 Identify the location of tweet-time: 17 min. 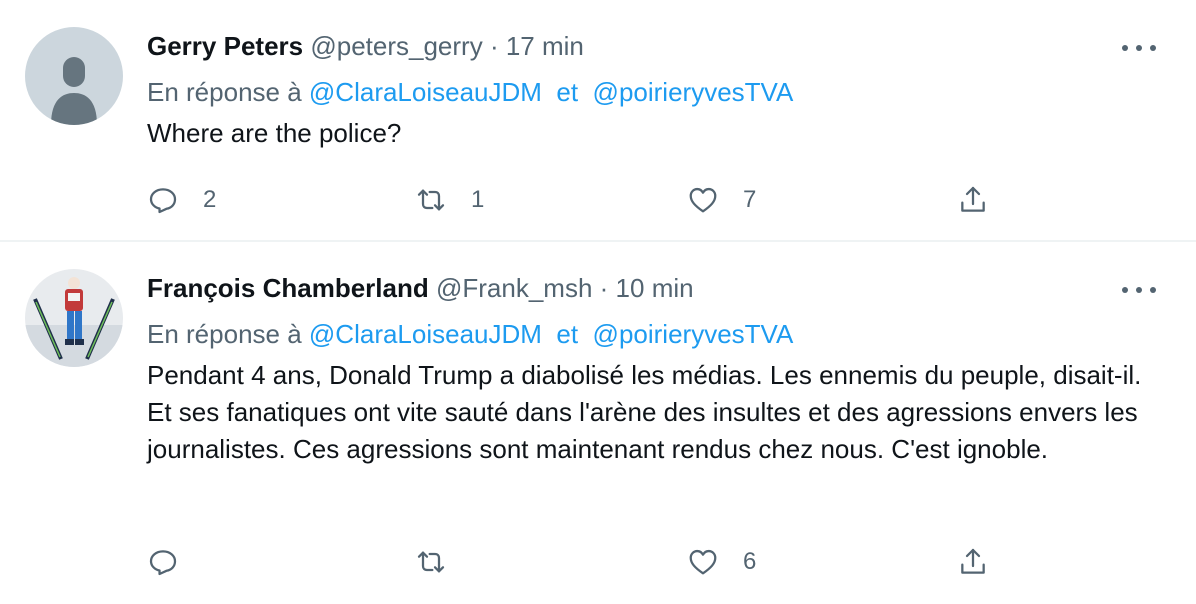
(545, 46).